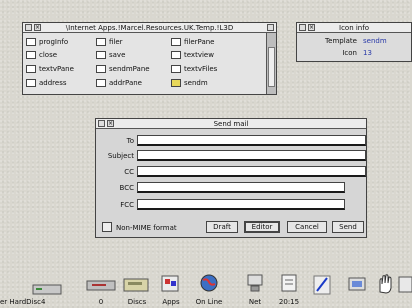 This screenshot has width=412, height=308. What do you see at coordinates (37, 27) in the screenshot?
I see `close-icon: ×` at bounding box center [37, 27].